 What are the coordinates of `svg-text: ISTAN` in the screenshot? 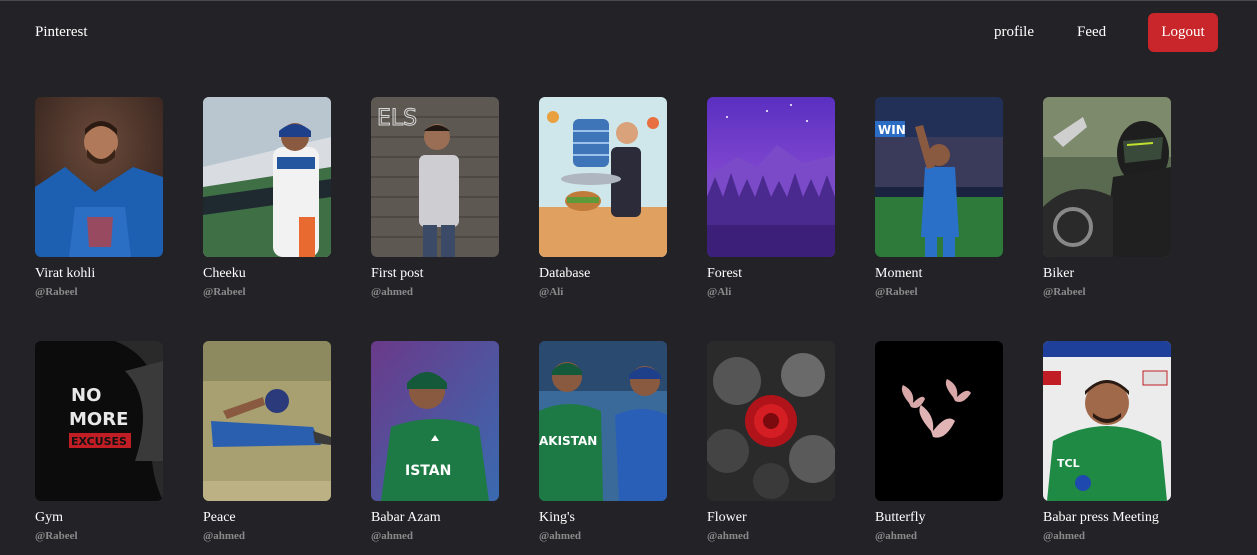 It's located at (428, 471).